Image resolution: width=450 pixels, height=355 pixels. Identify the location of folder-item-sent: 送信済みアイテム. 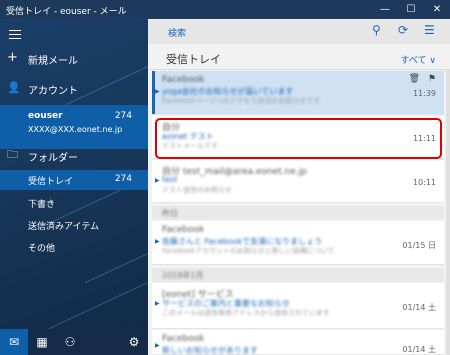
(74, 225).